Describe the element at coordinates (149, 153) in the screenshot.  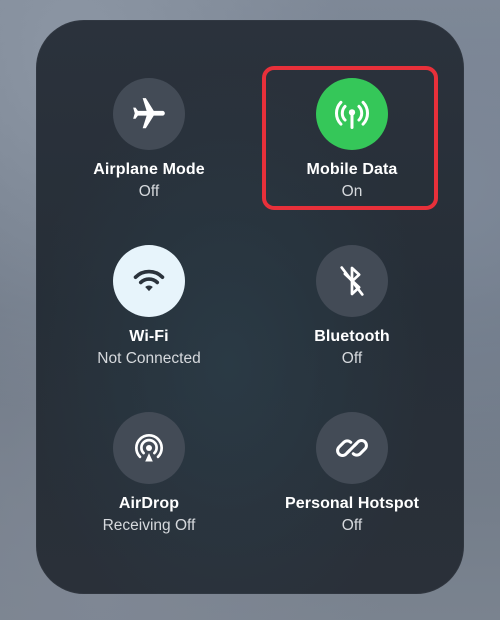
I see `airplane-mode-toggle: Airplane Mode Off` at that location.